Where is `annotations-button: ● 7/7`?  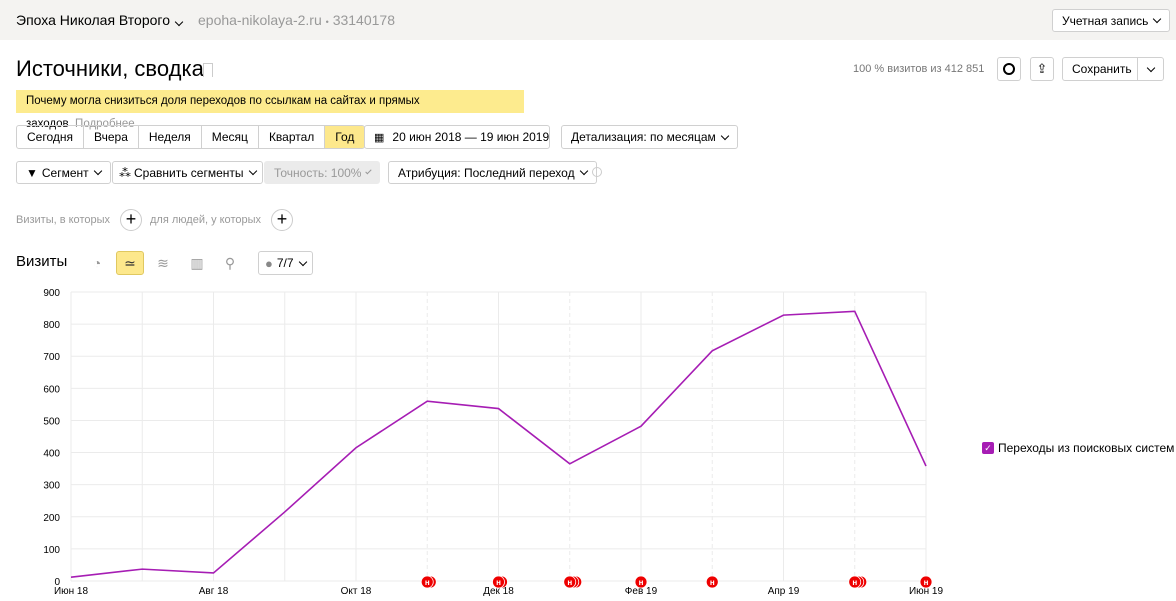
annotations-button: ● 7/7 is located at coordinates (285, 263).